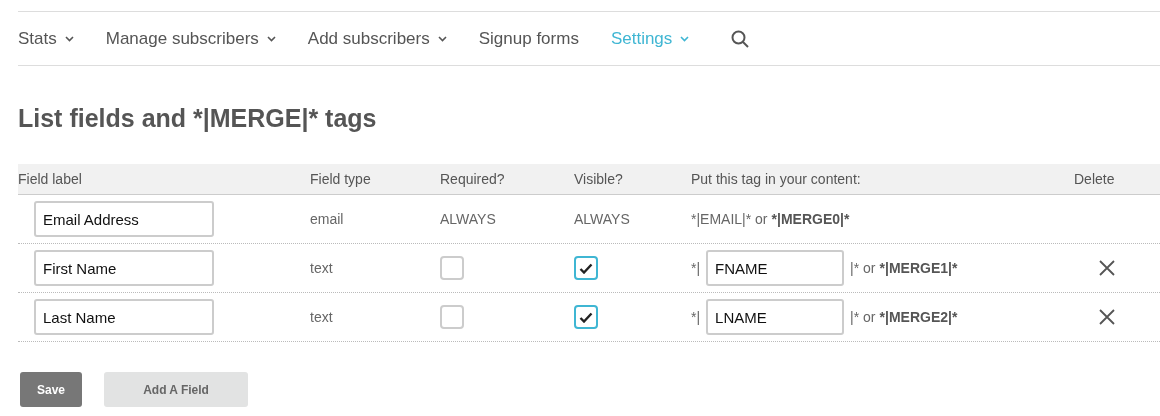  Describe the element at coordinates (810, 219) in the screenshot. I see `merge-tag: *|MERGE0|*` at that location.